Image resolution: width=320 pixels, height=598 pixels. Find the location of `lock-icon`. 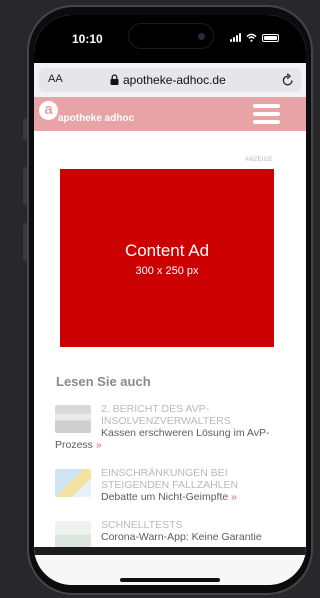

lock-icon is located at coordinates (114, 79).